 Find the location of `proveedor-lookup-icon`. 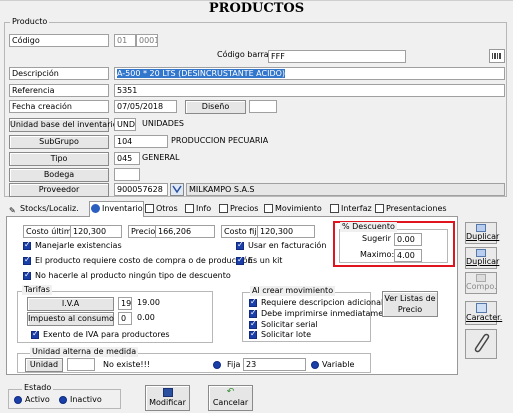

proveedor-lookup-icon is located at coordinates (177, 189).